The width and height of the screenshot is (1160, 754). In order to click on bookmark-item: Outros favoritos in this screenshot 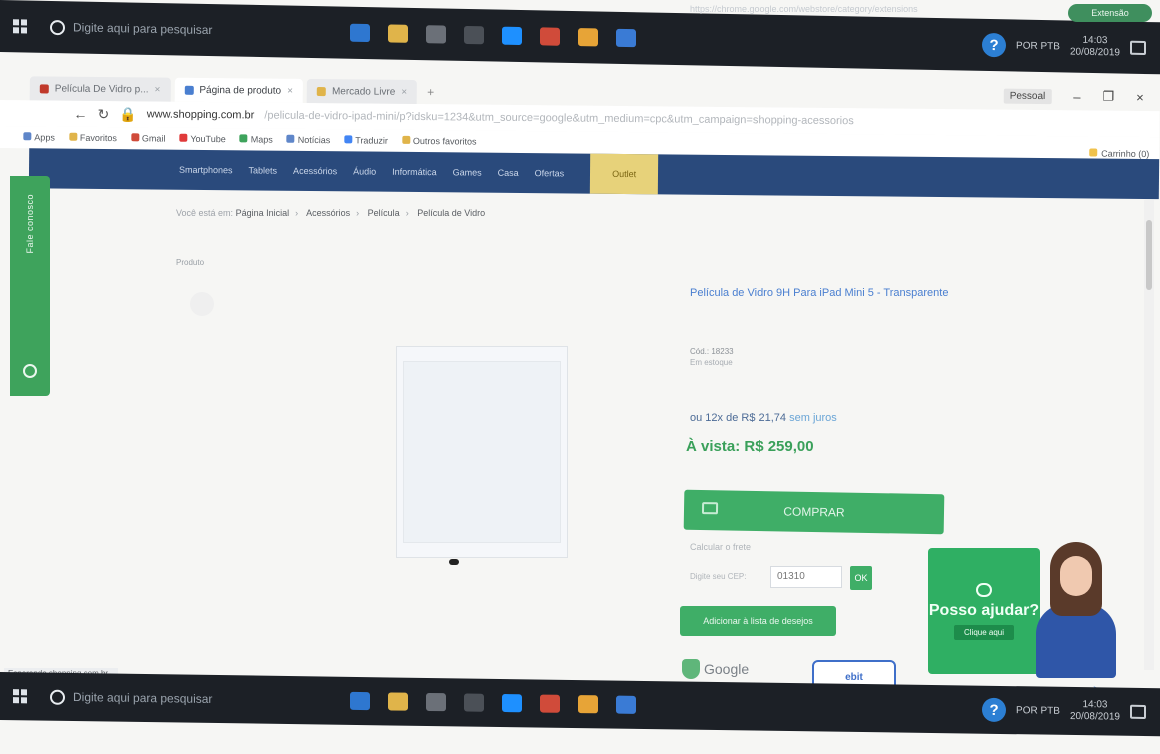, I will do `click(439, 141)`.